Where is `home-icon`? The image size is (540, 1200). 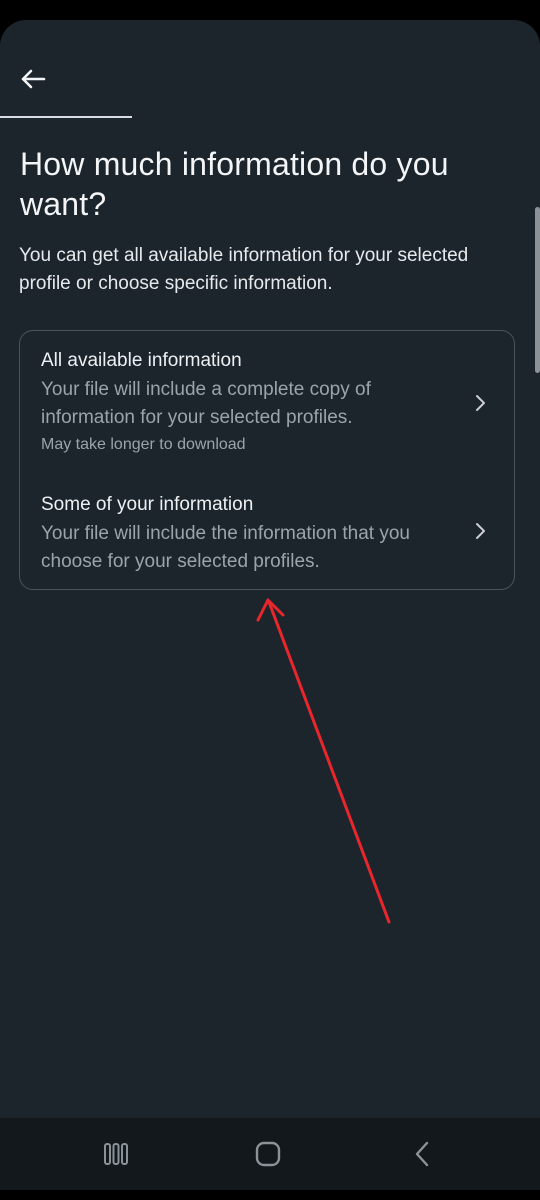 home-icon is located at coordinates (268, 1154).